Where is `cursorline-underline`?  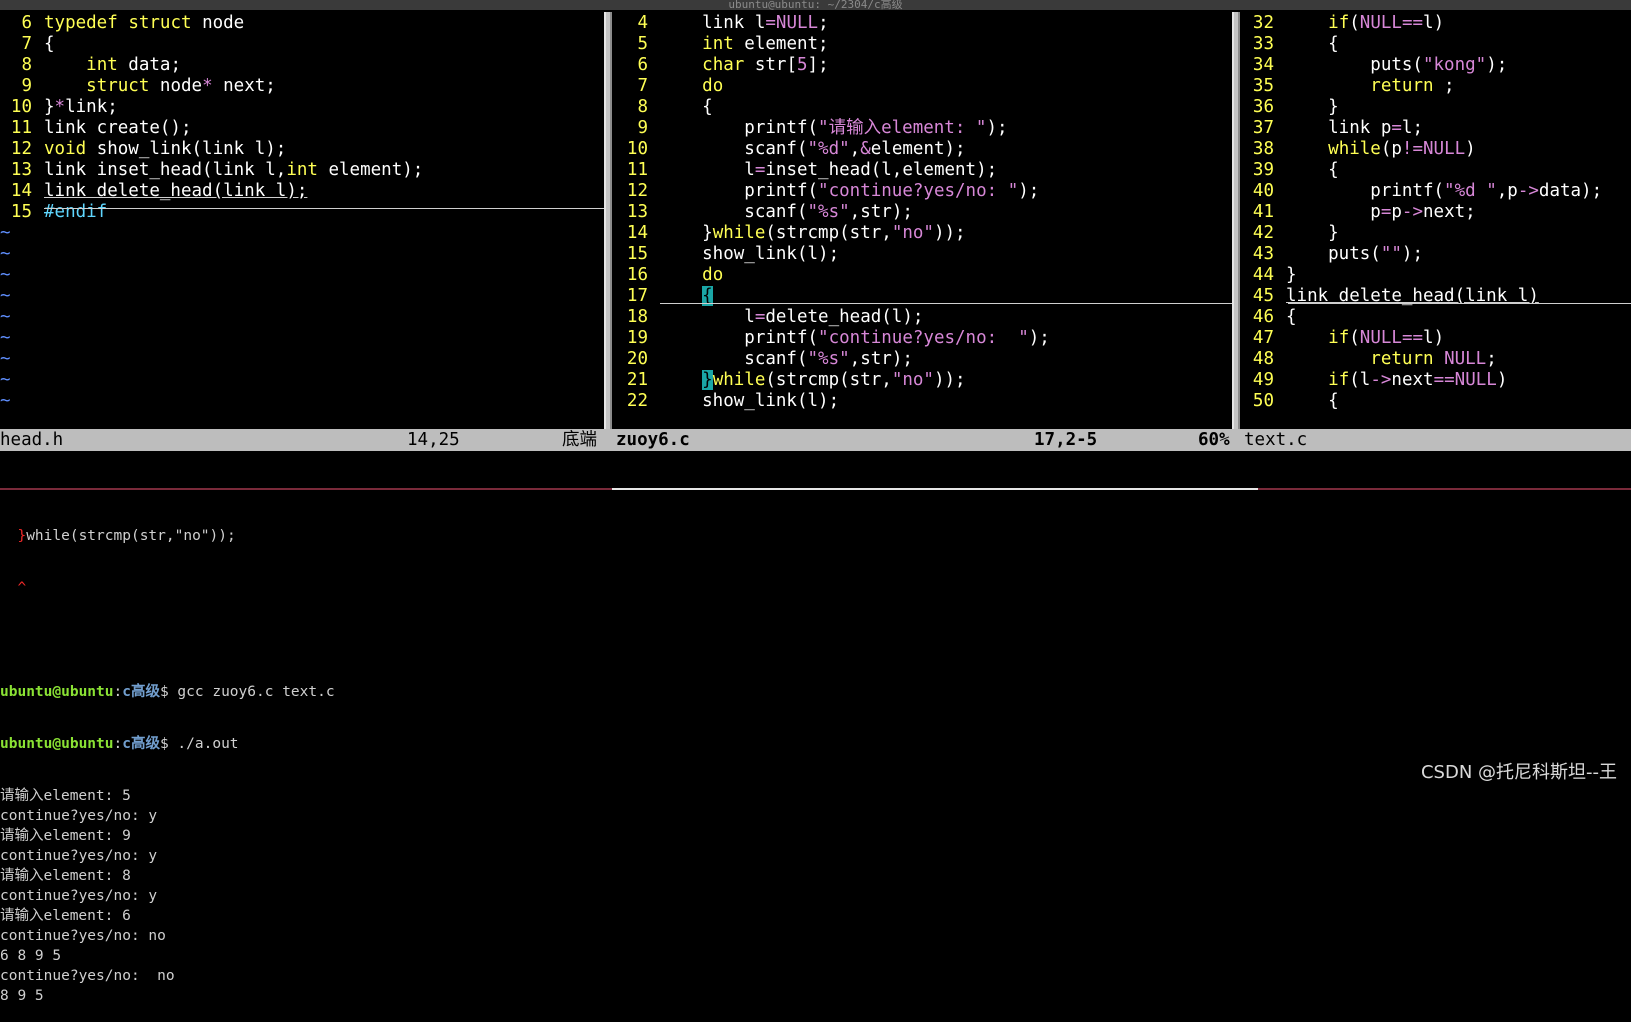 cursorline-underline is located at coordinates (1459, 303).